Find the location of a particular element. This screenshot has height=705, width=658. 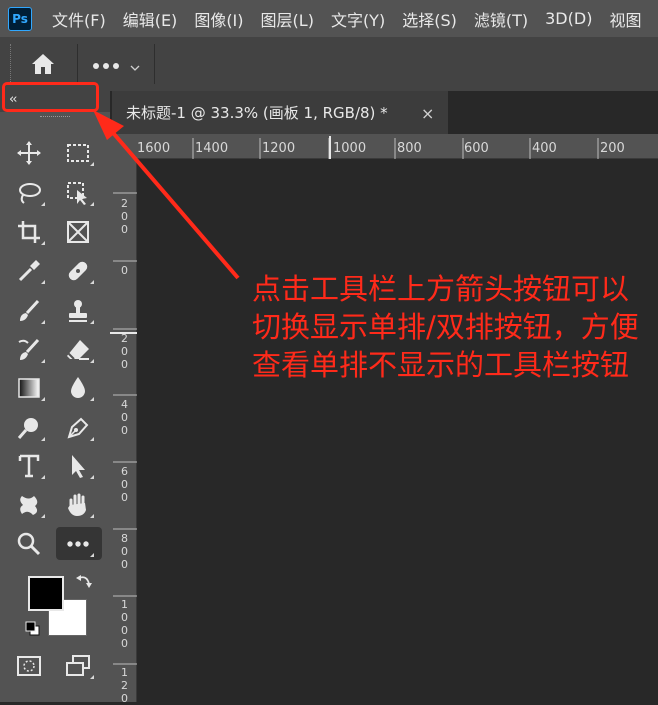

menu-layer: 图层(L) is located at coordinates (287, 19).